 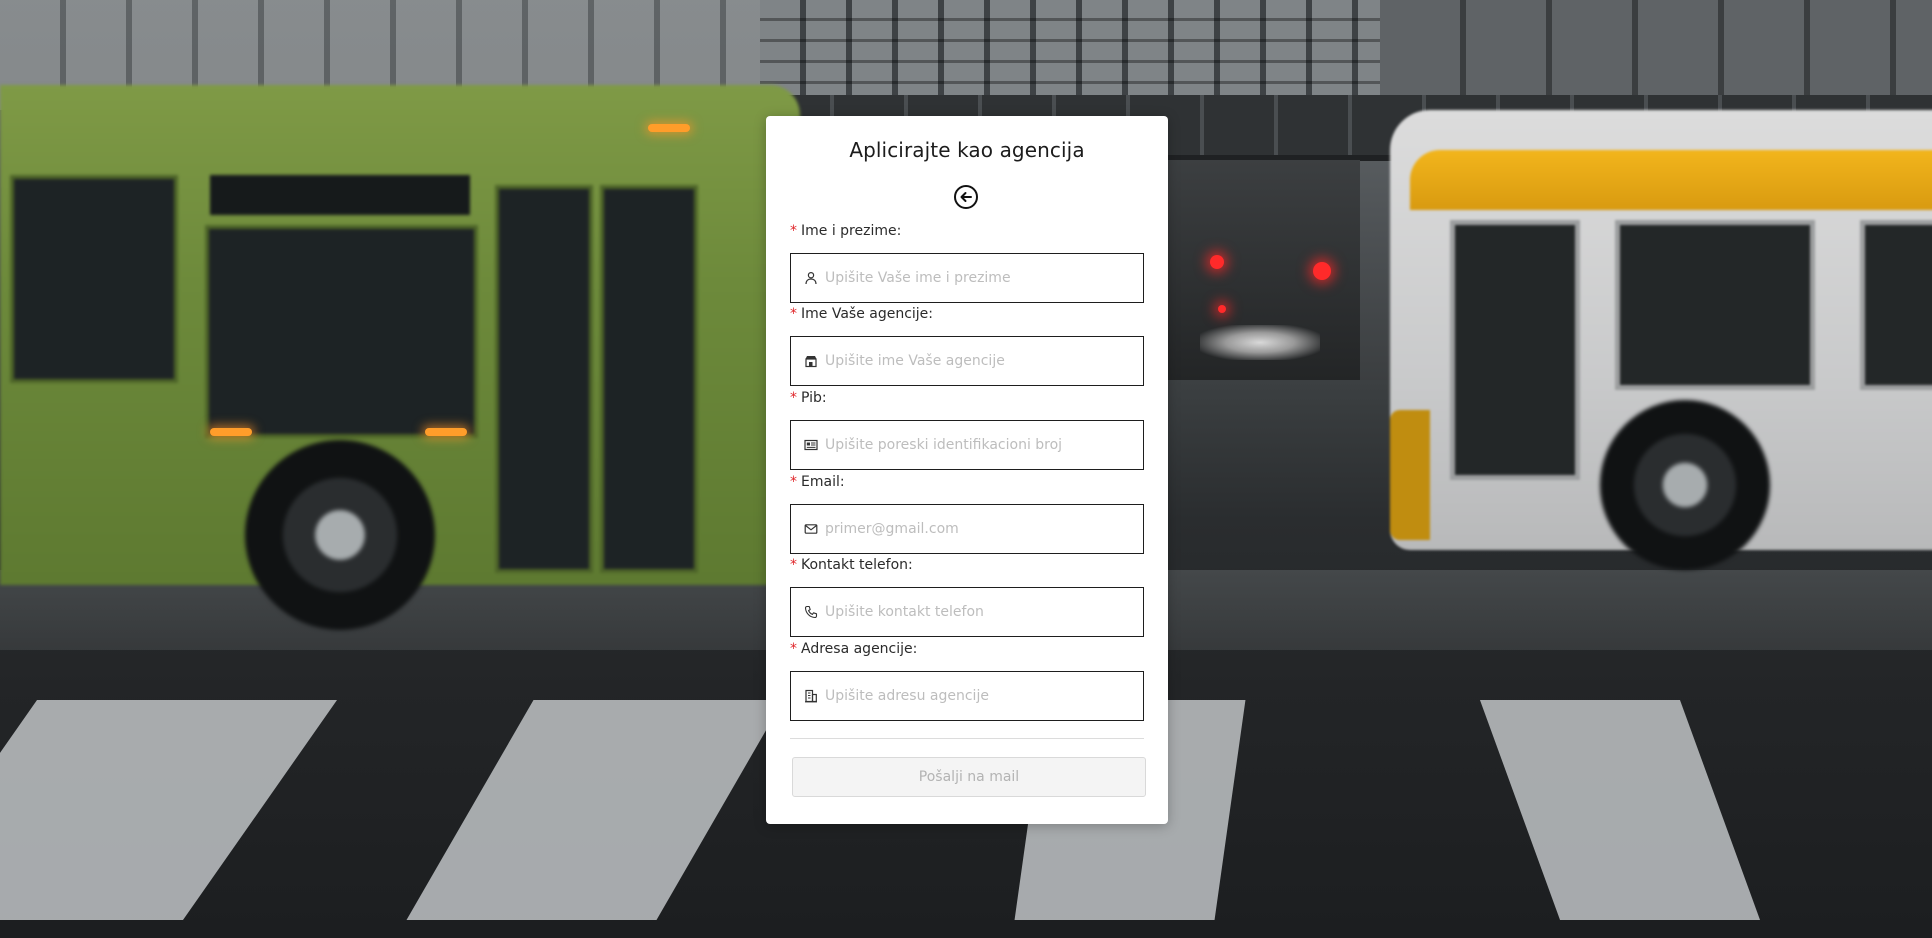 I want to click on mail-icon, so click(x=811, y=529).